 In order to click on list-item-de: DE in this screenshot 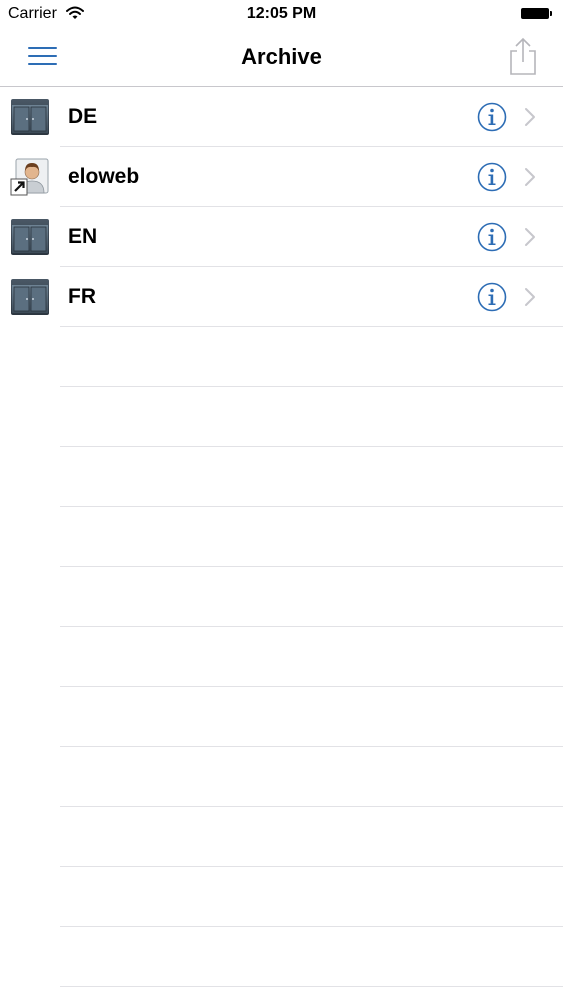, I will do `click(281, 117)`.